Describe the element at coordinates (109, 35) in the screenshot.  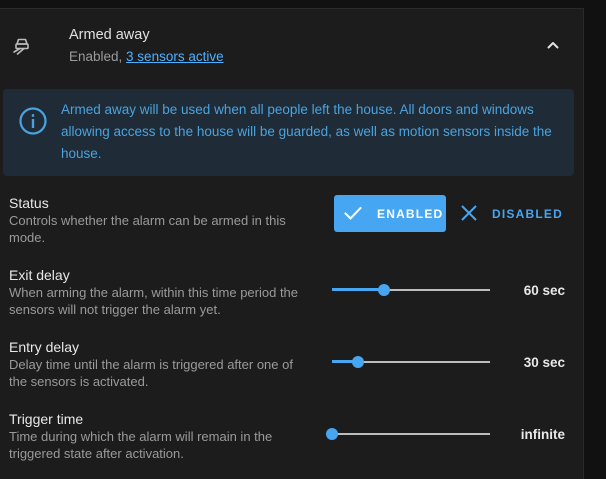
I see `mode-title: Armed away` at that location.